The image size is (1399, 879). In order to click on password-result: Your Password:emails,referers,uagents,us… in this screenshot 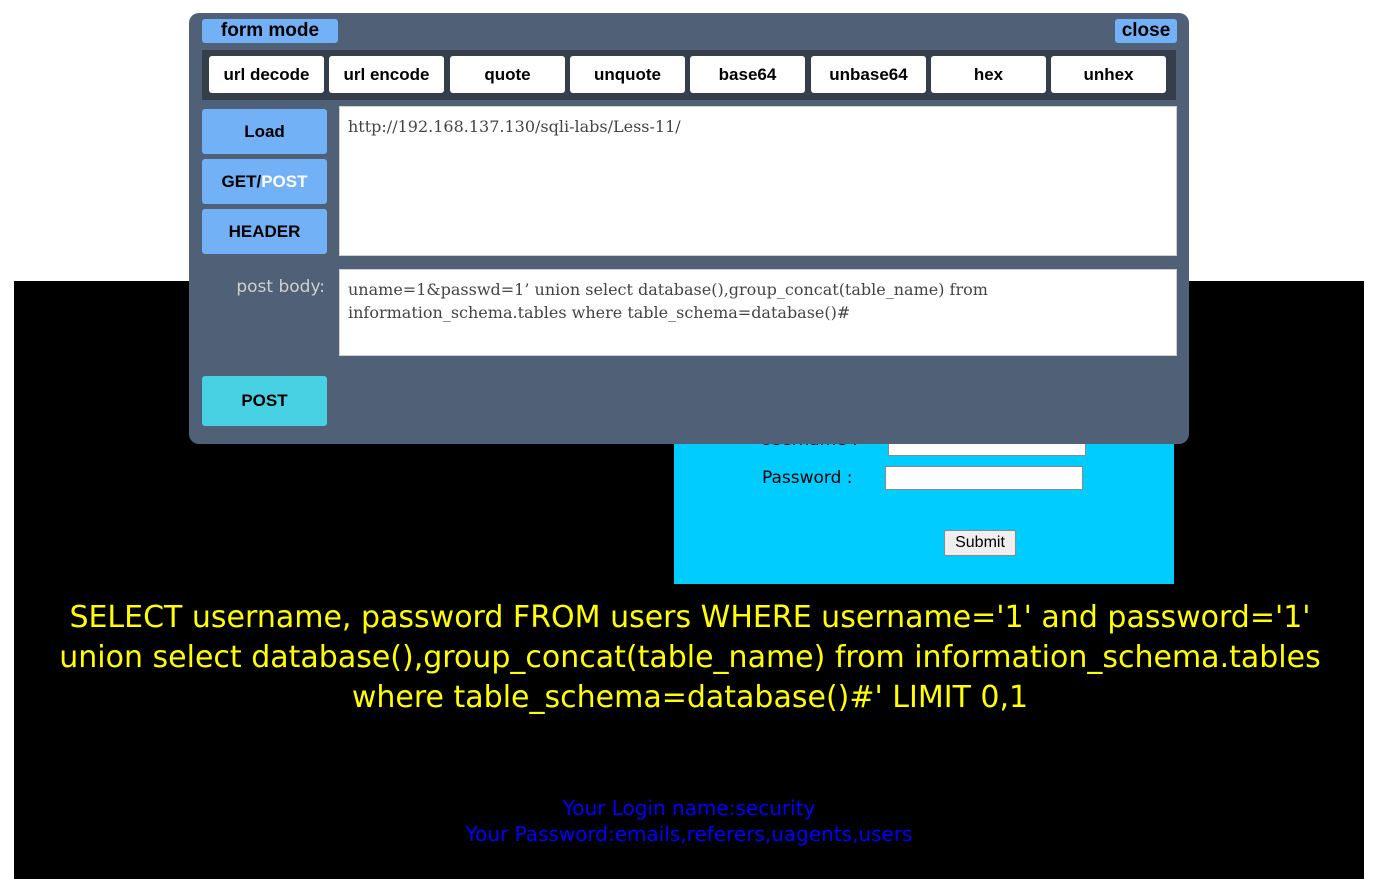, I will do `click(689, 834)`.